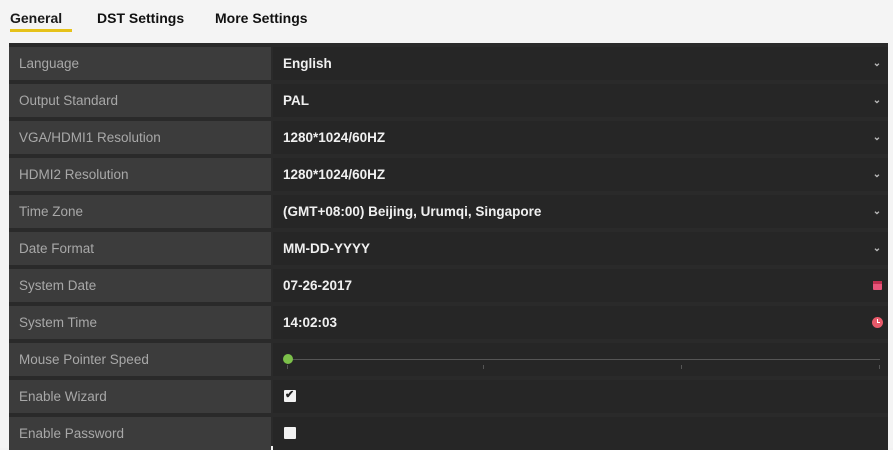  Describe the element at coordinates (310, 322) in the screenshot. I see `system-time-value: 14:02:03` at that location.